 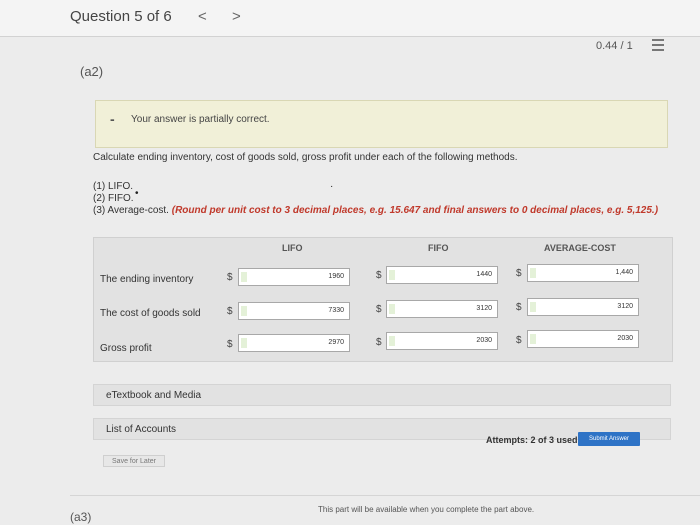 I want to click on attempts-counter: Attempts: 2 of 3 used, so click(x=532, y=440).